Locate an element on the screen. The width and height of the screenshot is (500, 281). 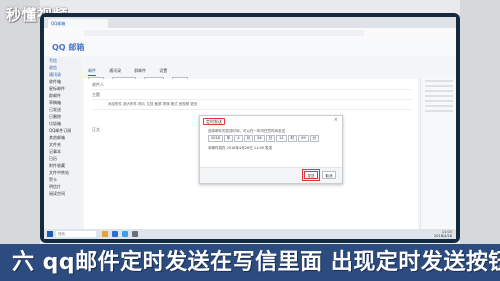
sidebar-item-drafts: 草稿箱 is located at coordinates (62, 102).